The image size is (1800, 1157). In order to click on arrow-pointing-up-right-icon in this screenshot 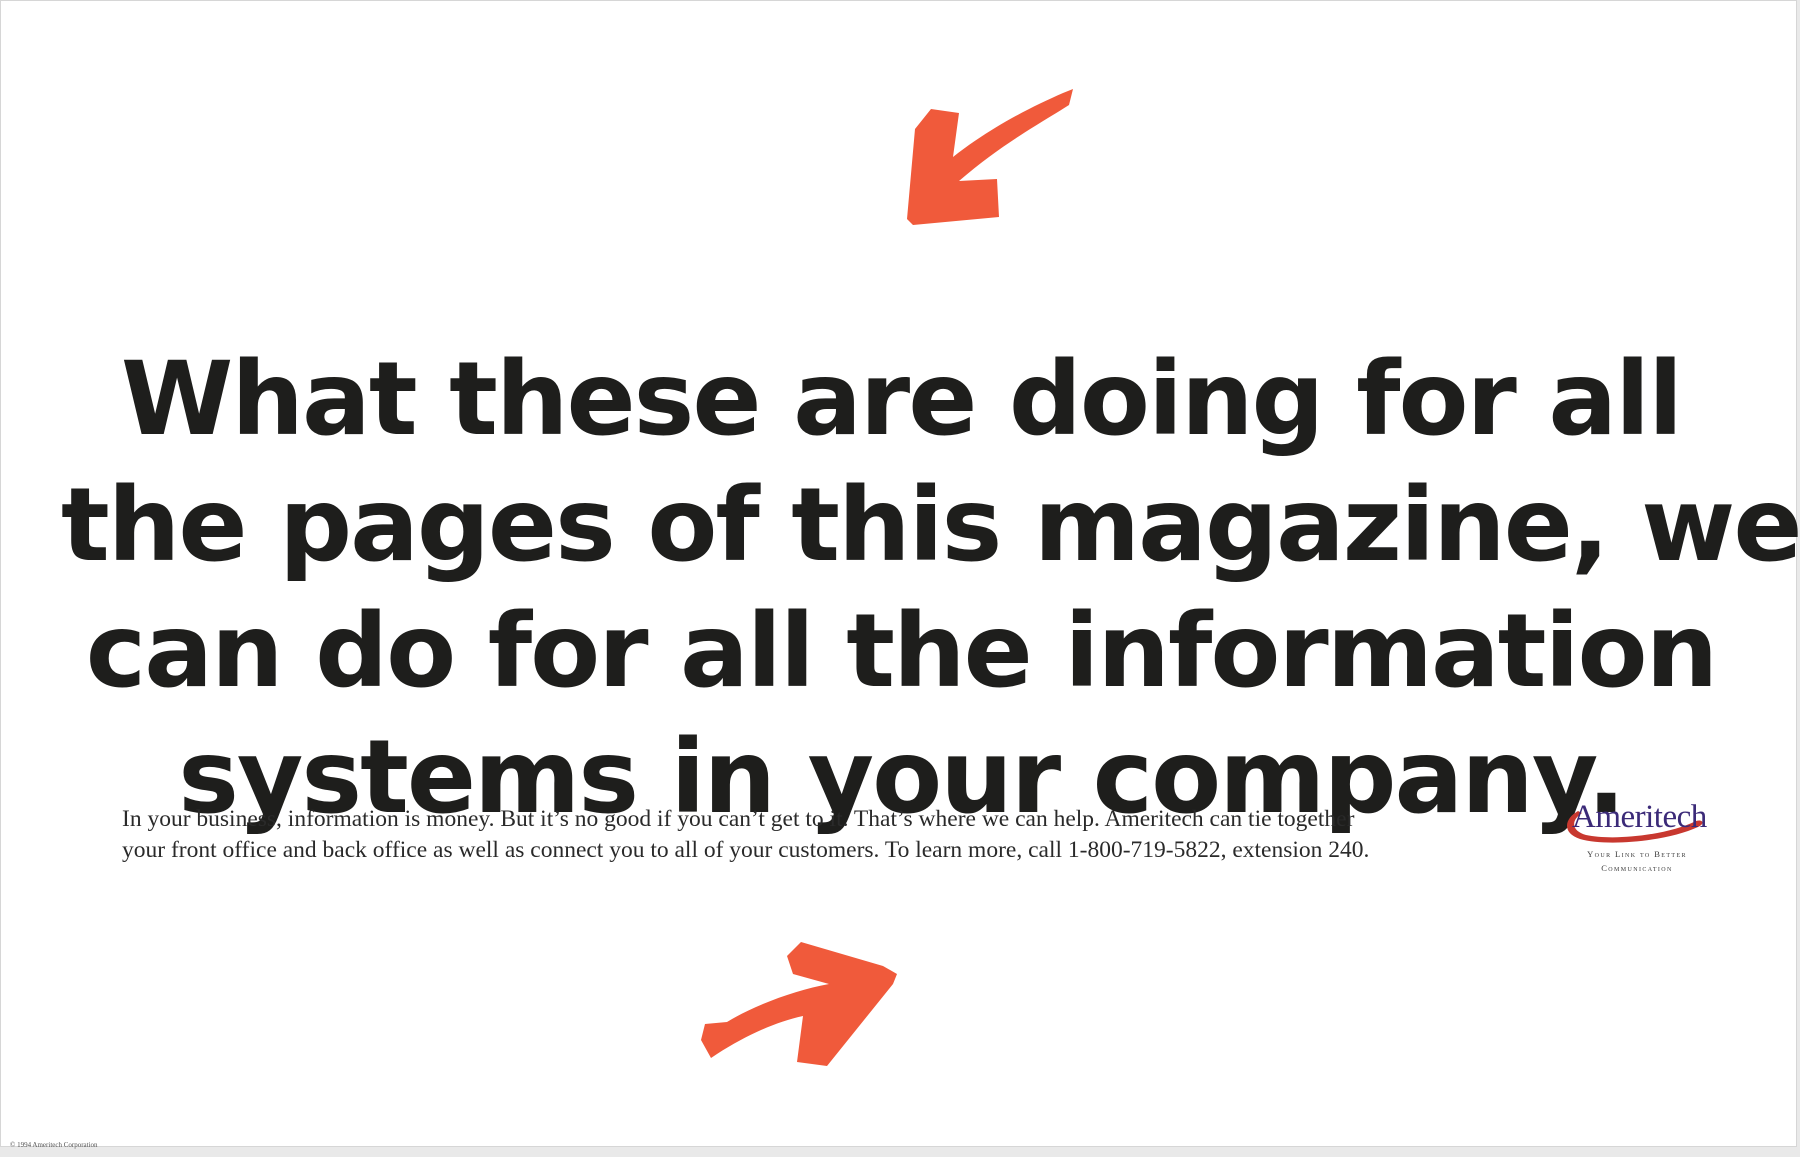, I will do `click(801, 1003)`.